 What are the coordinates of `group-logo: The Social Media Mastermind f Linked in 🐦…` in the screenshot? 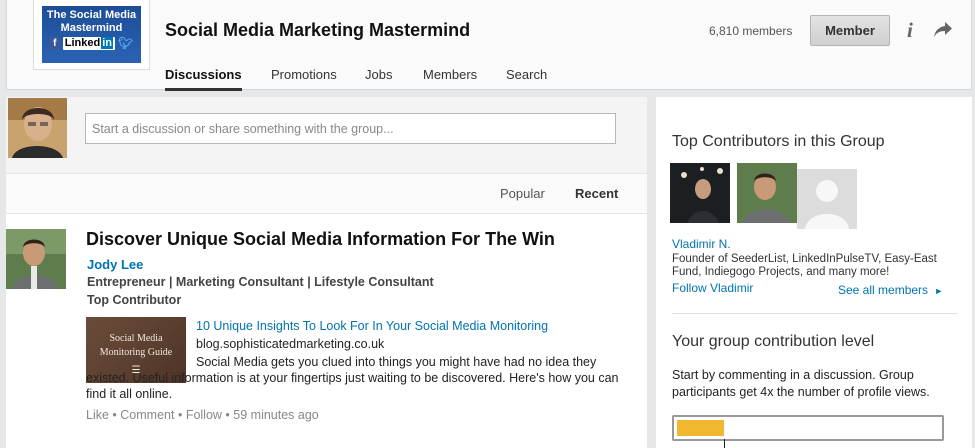 It's located at (91, 35).